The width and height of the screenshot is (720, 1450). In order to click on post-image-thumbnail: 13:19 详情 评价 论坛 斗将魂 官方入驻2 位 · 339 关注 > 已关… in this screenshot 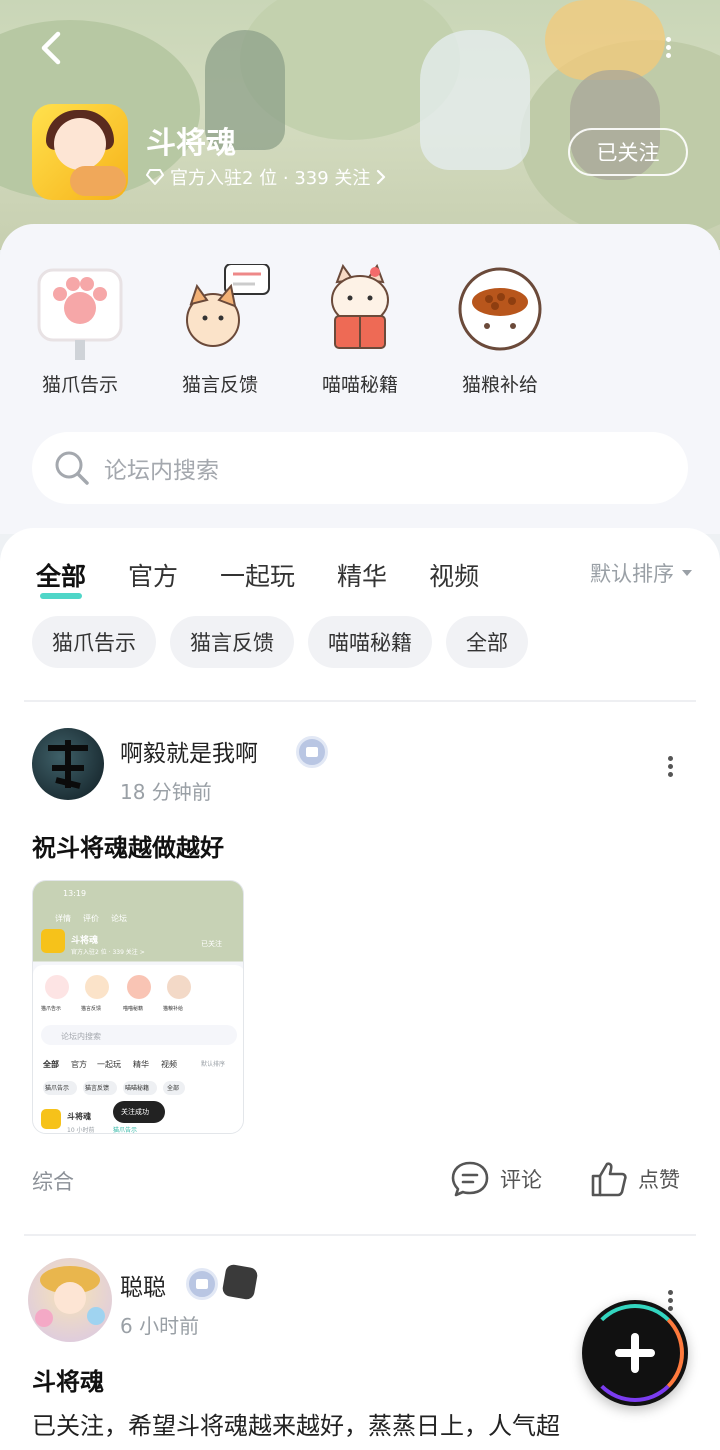, I will do `click(138, 1007)`.